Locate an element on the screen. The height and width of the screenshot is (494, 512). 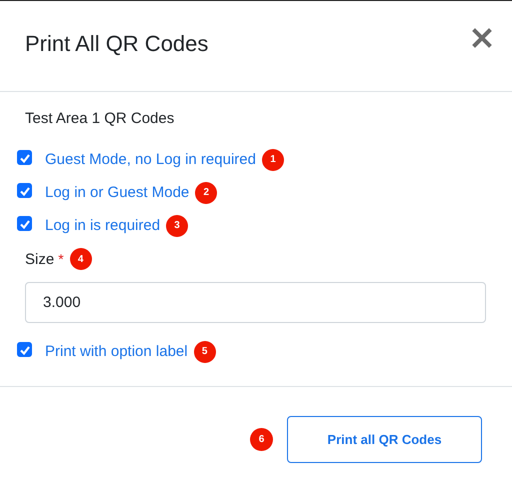
option-label: Guest Mode, no Log in required is located at coordinates (150, 159).